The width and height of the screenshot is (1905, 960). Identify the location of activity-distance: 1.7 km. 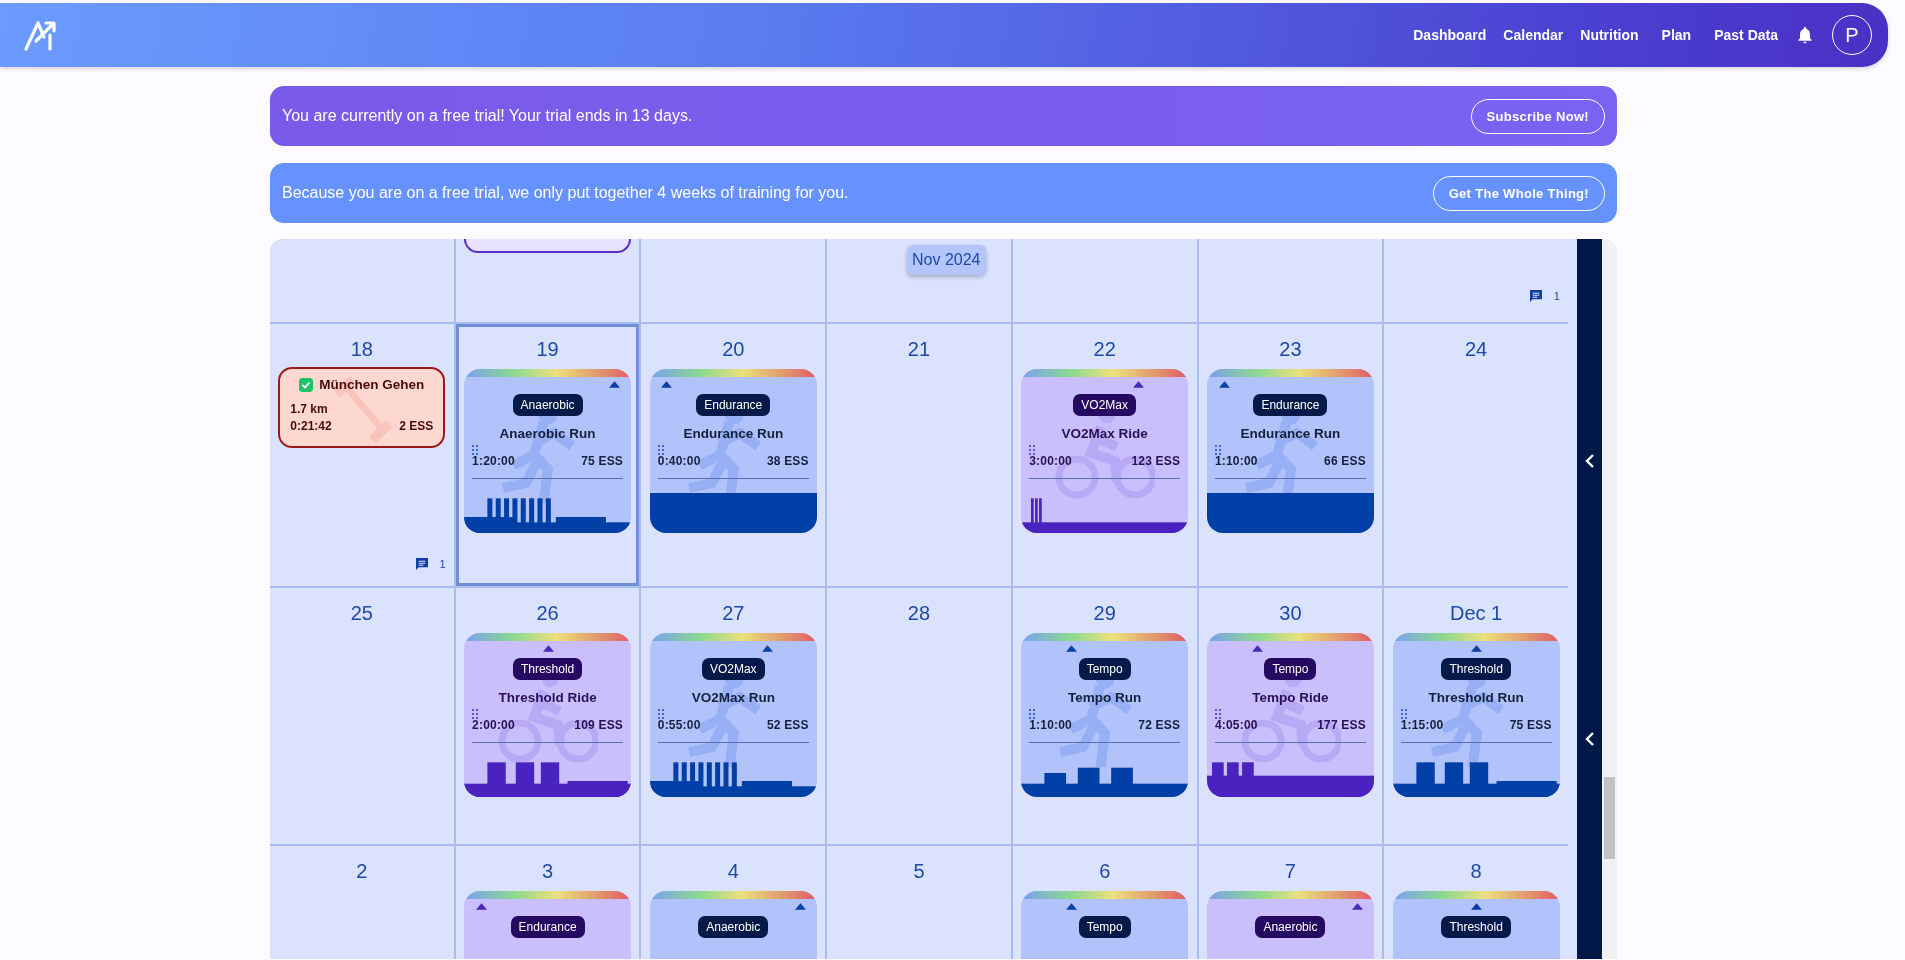
(309, 409).